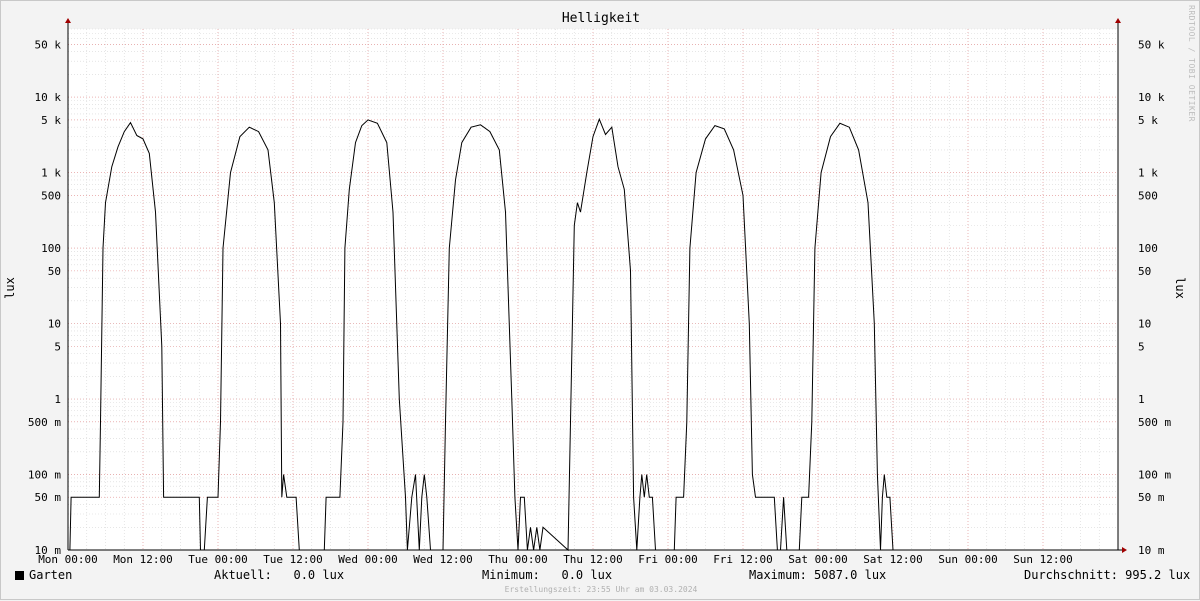  Describe the element at coordinates (54, 324) in the screenshot. I see `y-tick-label-left: 10` at that location.